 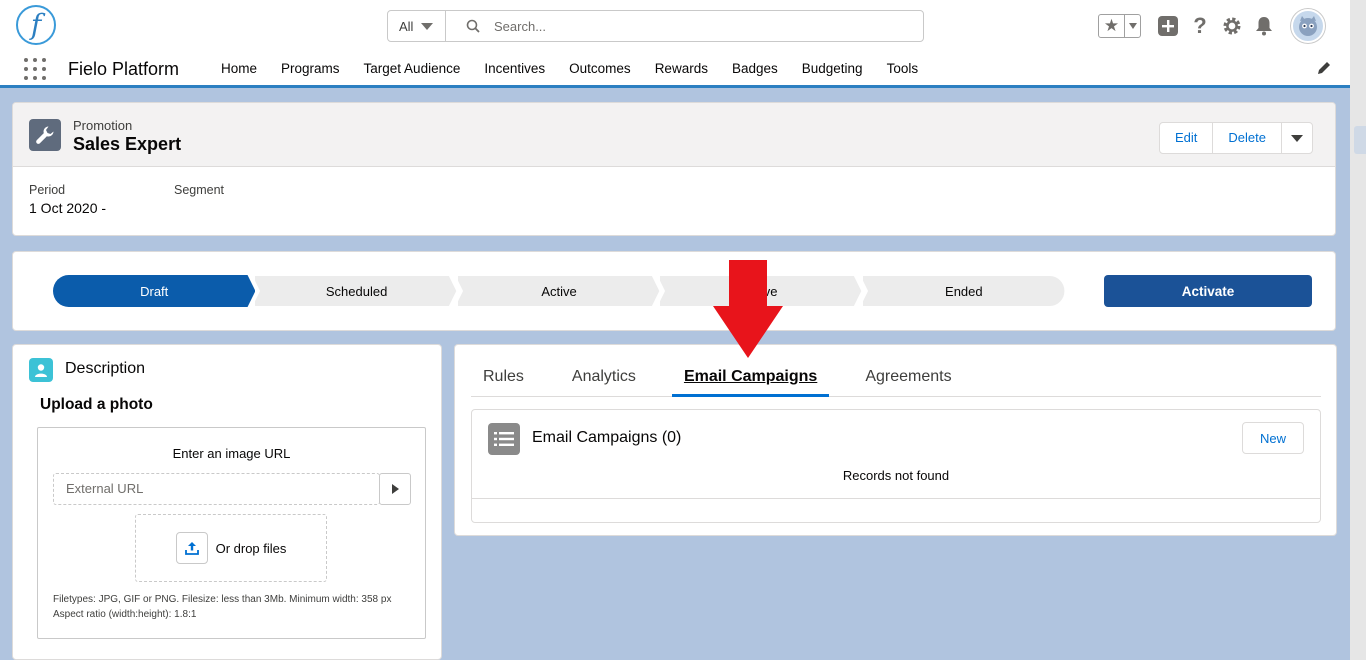 What do you see at coordinates (755, 69) in the screenshot?
I see `nav-item-badges: Badges` at bounding box center [755, 69].